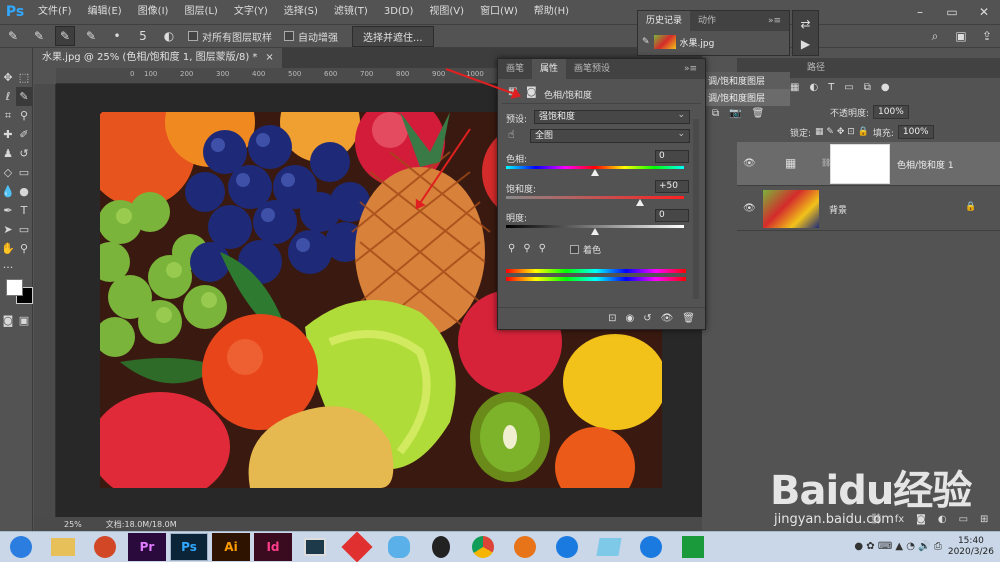 Image resolution: width=1000 pixels, height=562 pixels. What do you see at coordinates (8, 229) in the screenshot?
I see `path-select-icon: ➤` at bounding box center [8, 229].